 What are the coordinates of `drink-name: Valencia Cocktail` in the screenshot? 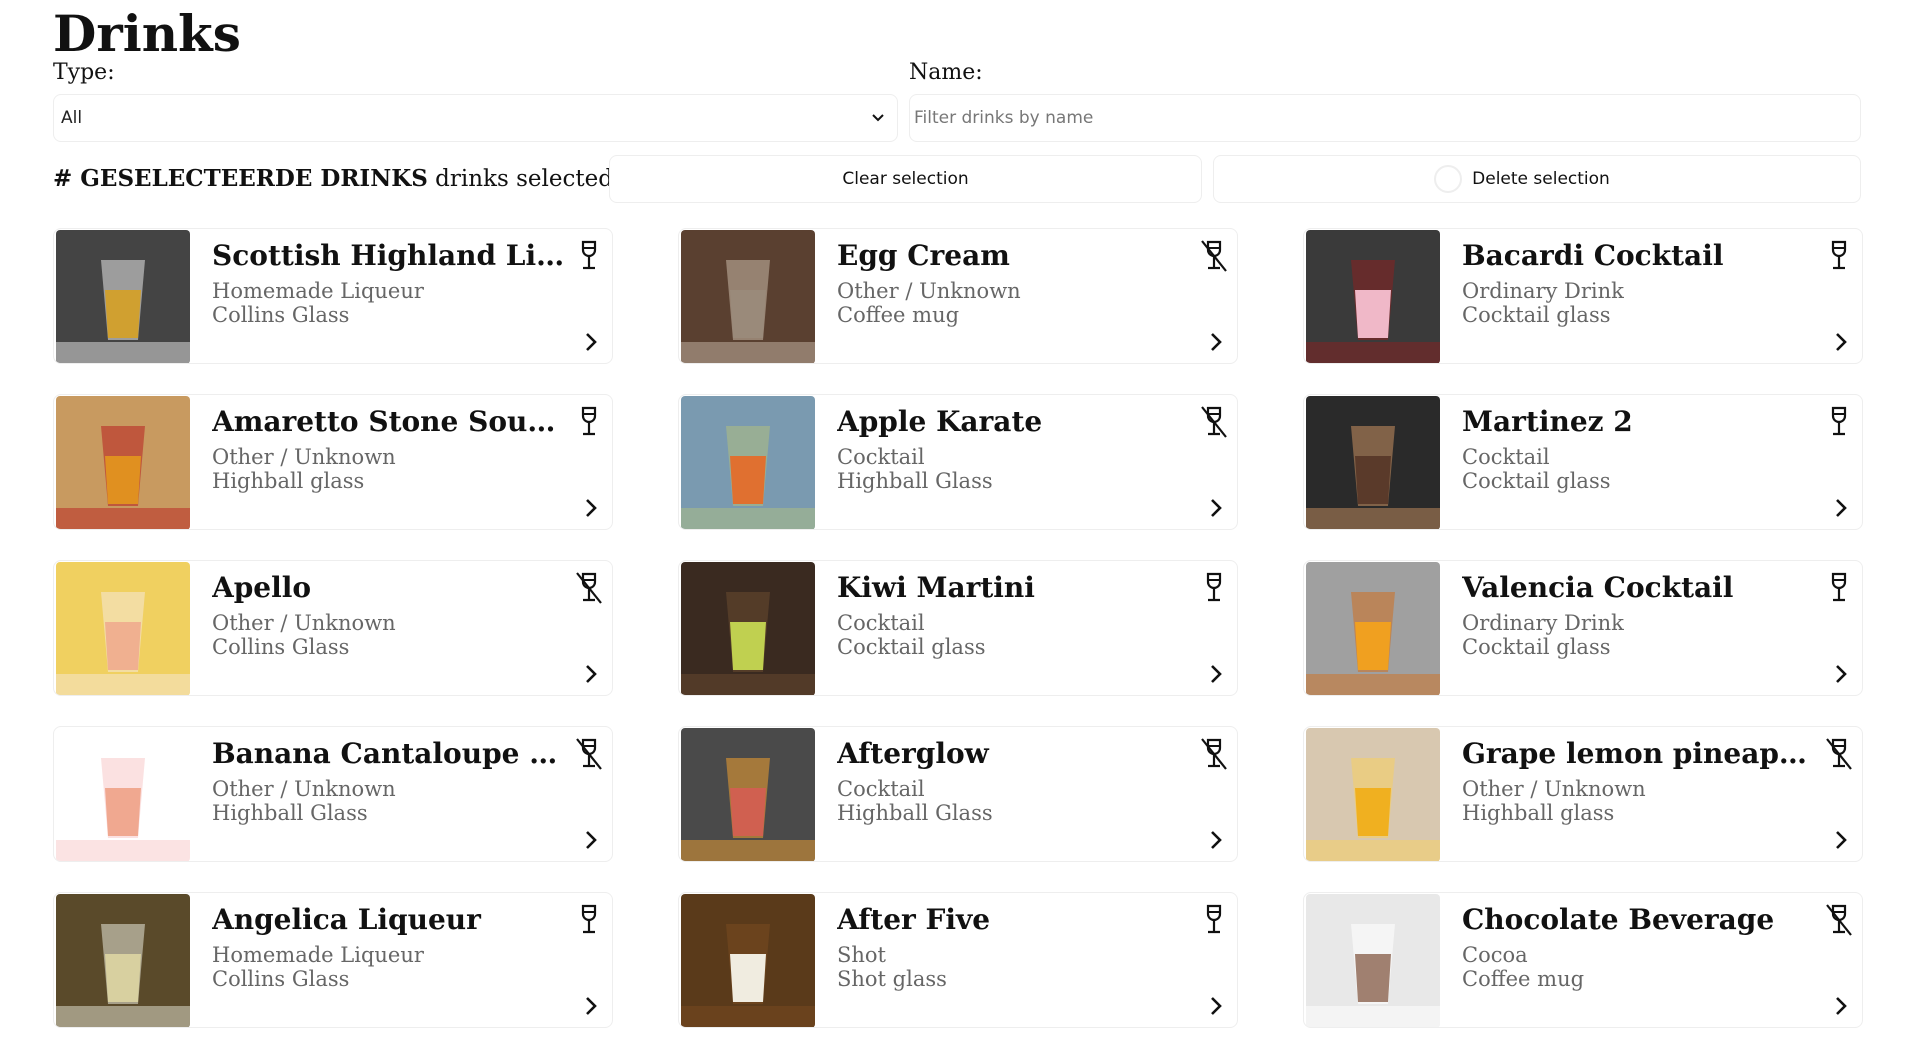 It's located at (1598, 587).